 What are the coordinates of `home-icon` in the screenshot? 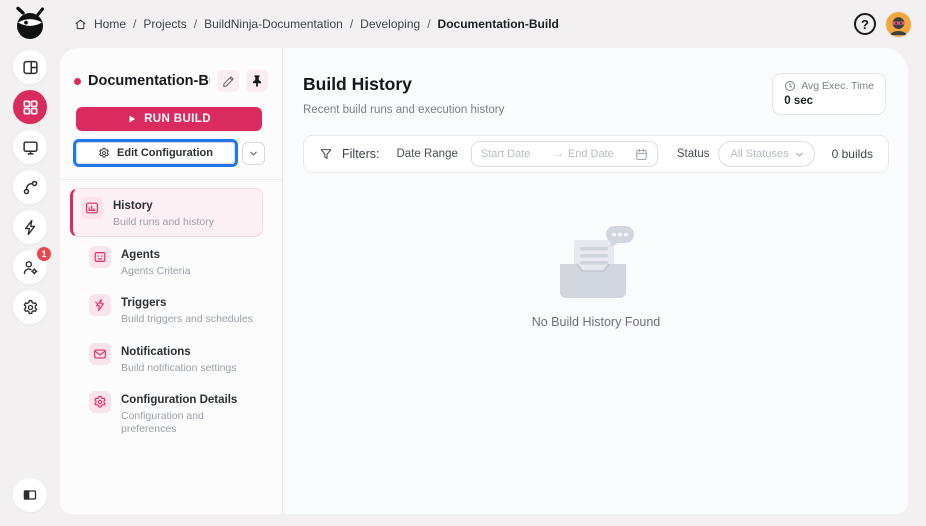 It's located at (80, 24).